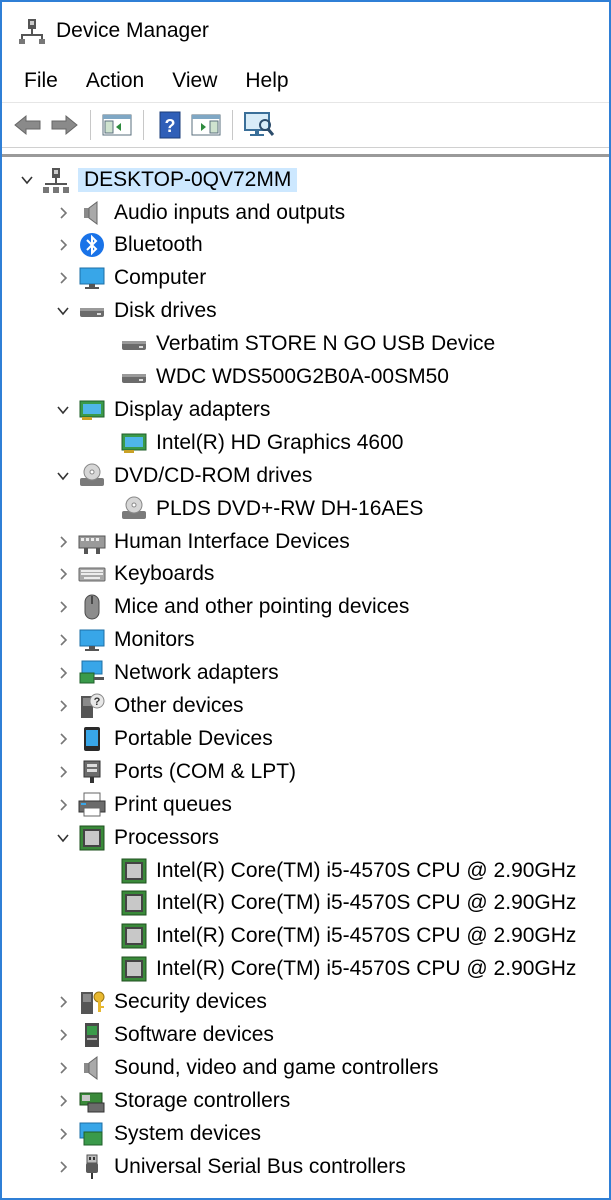 This screenshot has width=611, height=1200. I want to click on display-adapter-icon, so click(134, 443).